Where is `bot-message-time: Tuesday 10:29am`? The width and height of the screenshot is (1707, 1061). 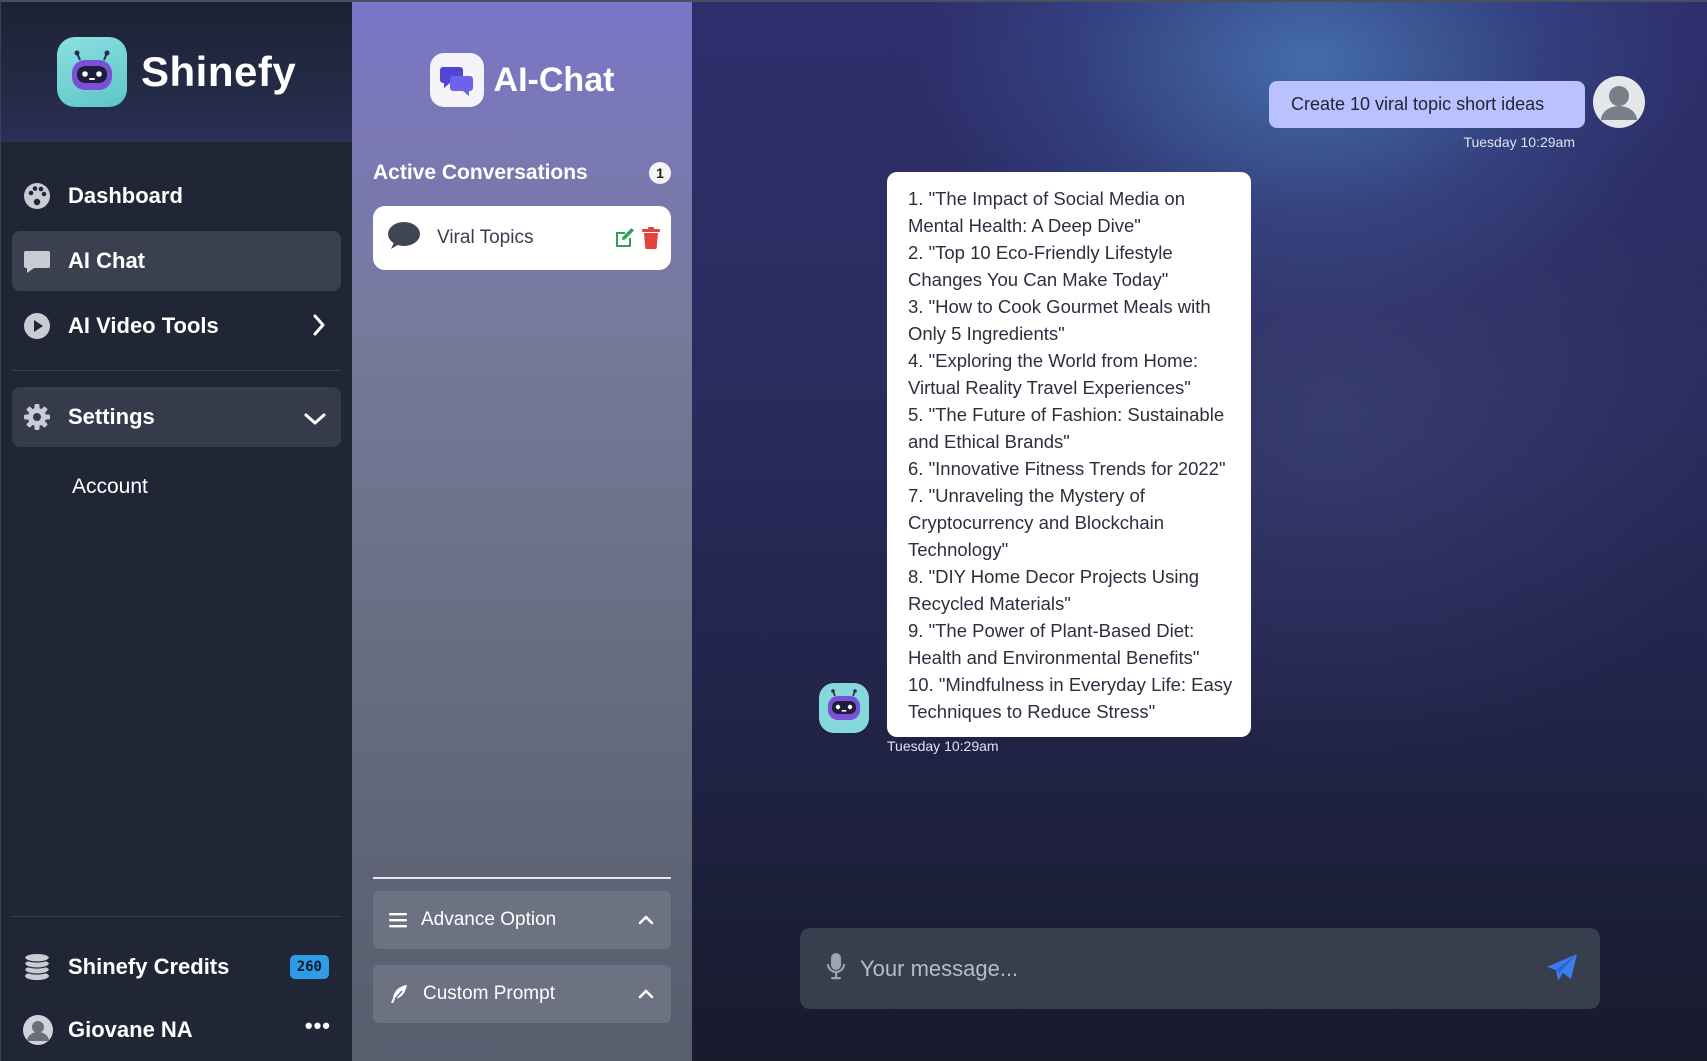
bot-message-time: Tuesday 10:29am is located at coordinates (943, 746).